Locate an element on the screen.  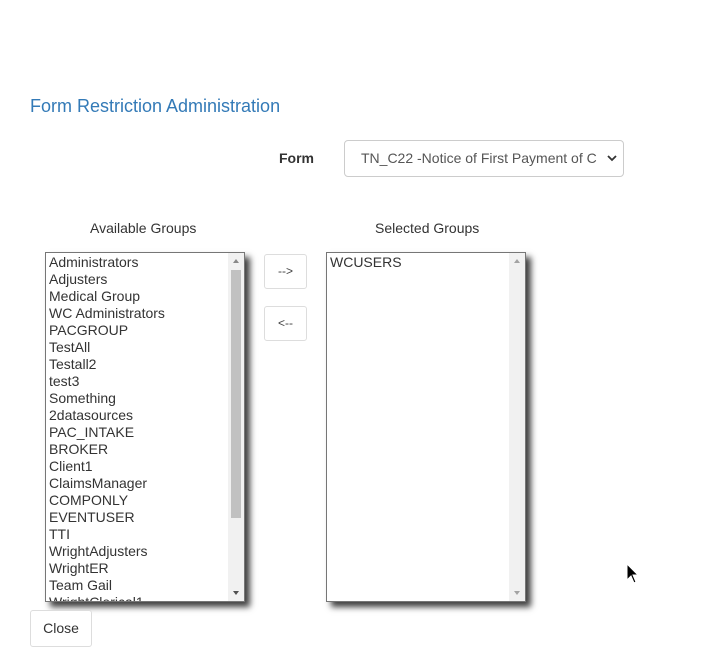
mouse-cursor-icon is located at coordinates (633, 573).